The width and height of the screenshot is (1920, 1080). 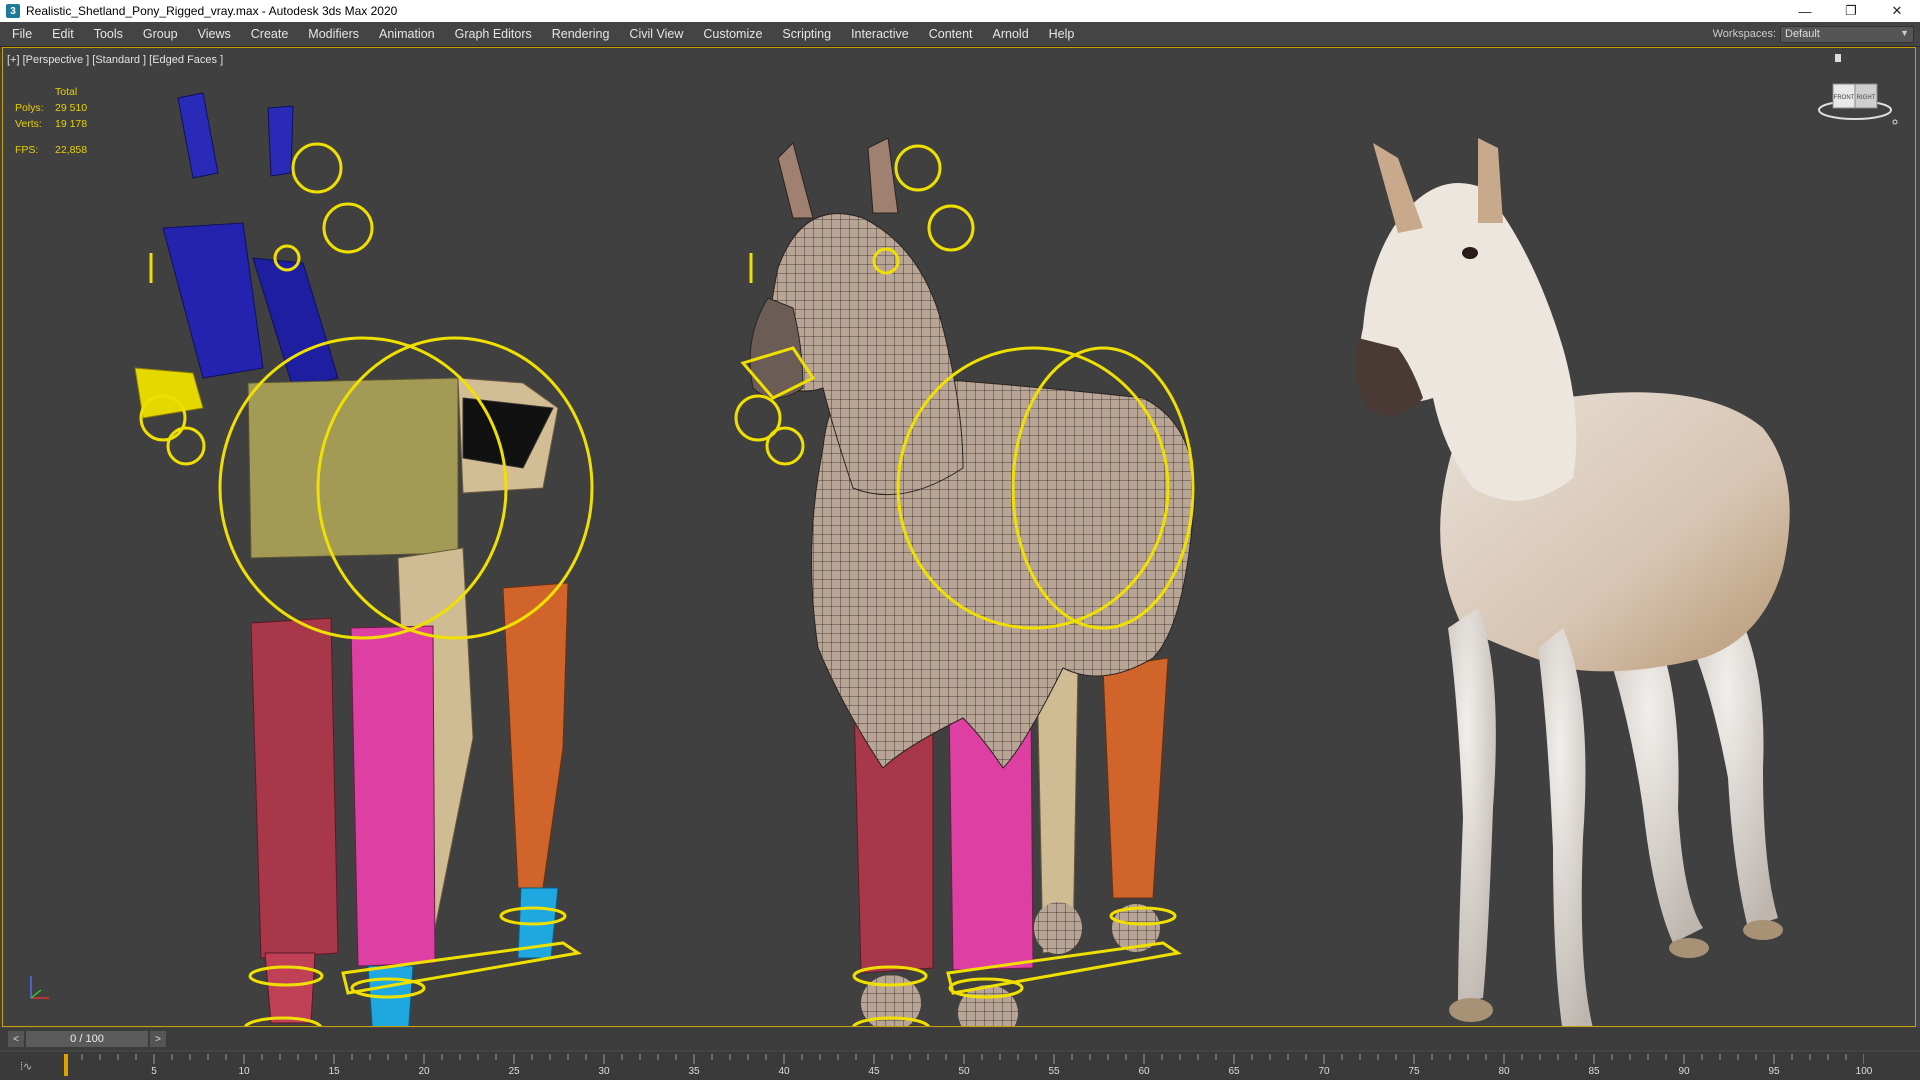 I want to click on menu-scripting: Scripting, so click(x=806, y=34).